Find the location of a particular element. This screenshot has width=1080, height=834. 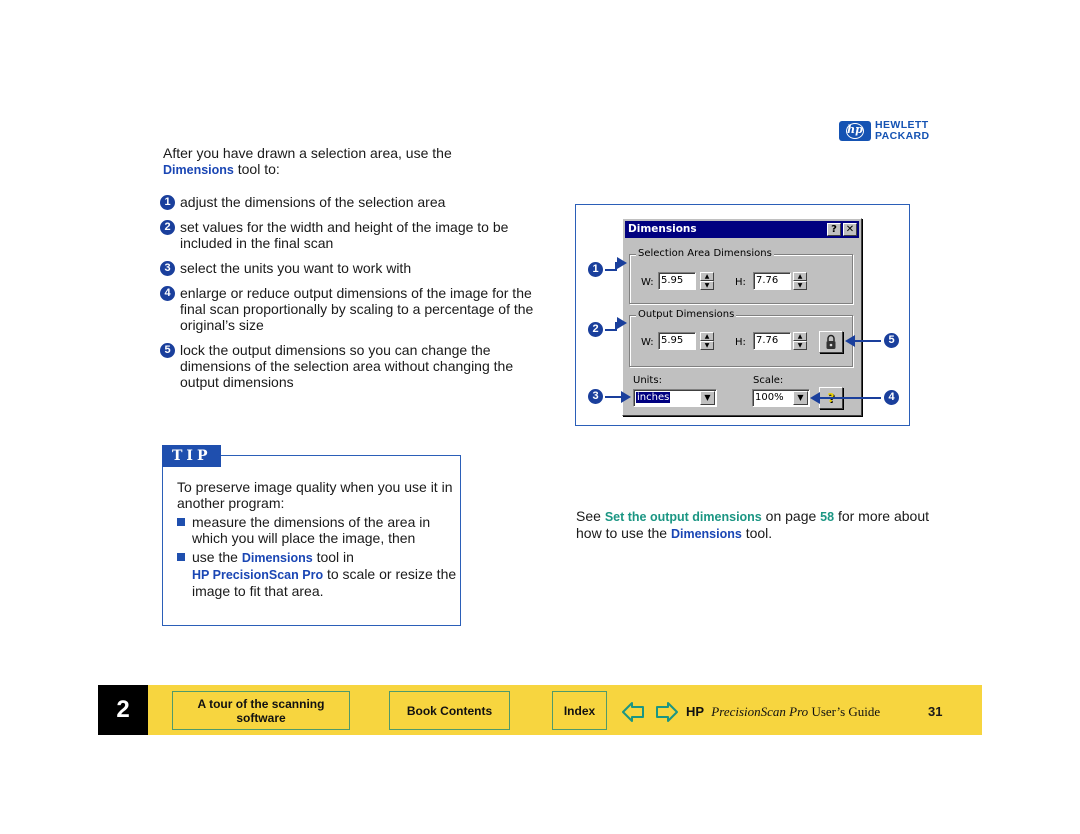

dialog-title: Dimensions is located at coordinates (662, 229).